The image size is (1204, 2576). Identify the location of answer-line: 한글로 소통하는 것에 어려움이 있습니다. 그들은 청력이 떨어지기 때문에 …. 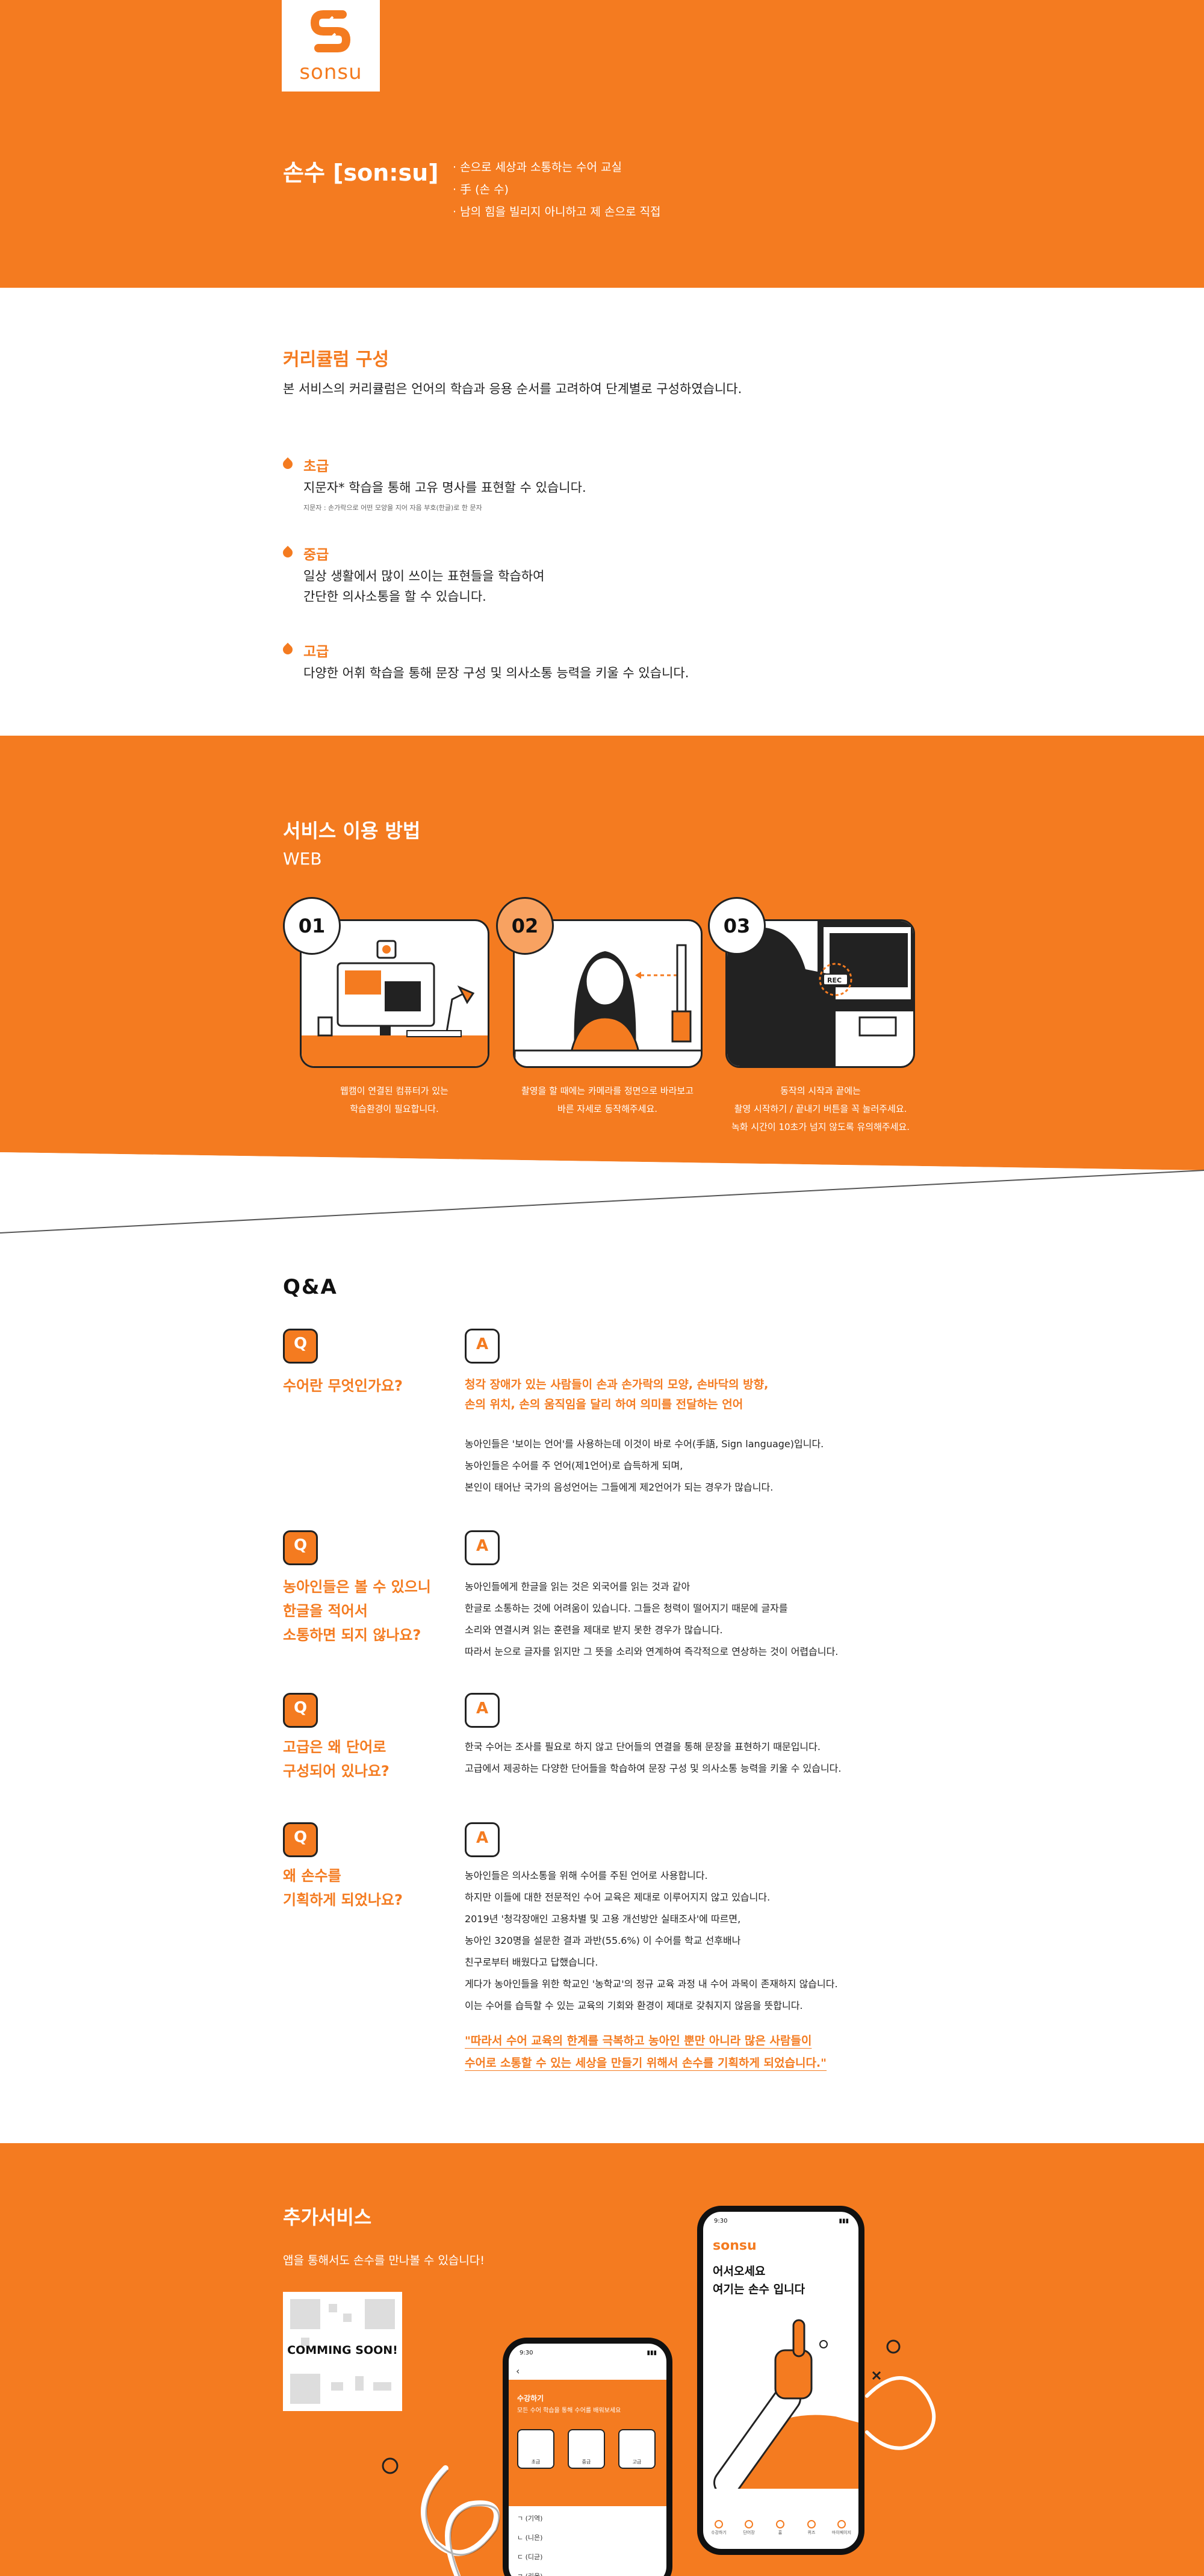
(626, 1608).